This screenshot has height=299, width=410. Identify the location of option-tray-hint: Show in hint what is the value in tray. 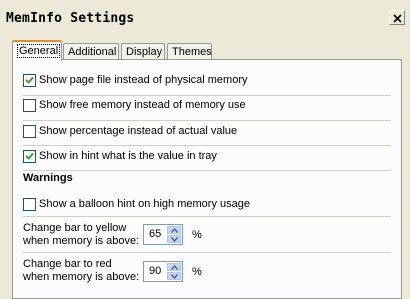
(120, 156).